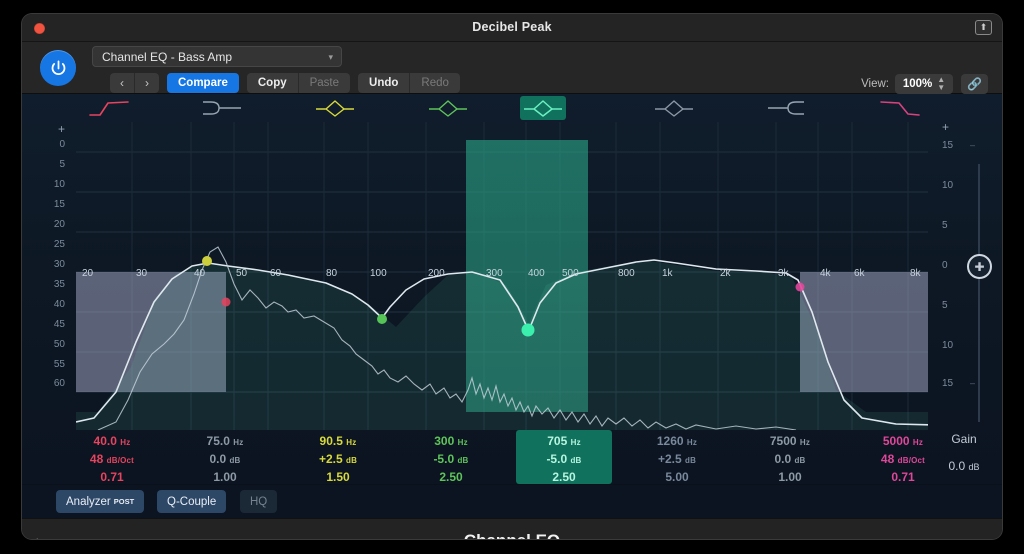  What do you see at coordinates (903, 442) in the screenshot?
I see `band-frequency: 5000 Hz` at bounding box center [903, 442].